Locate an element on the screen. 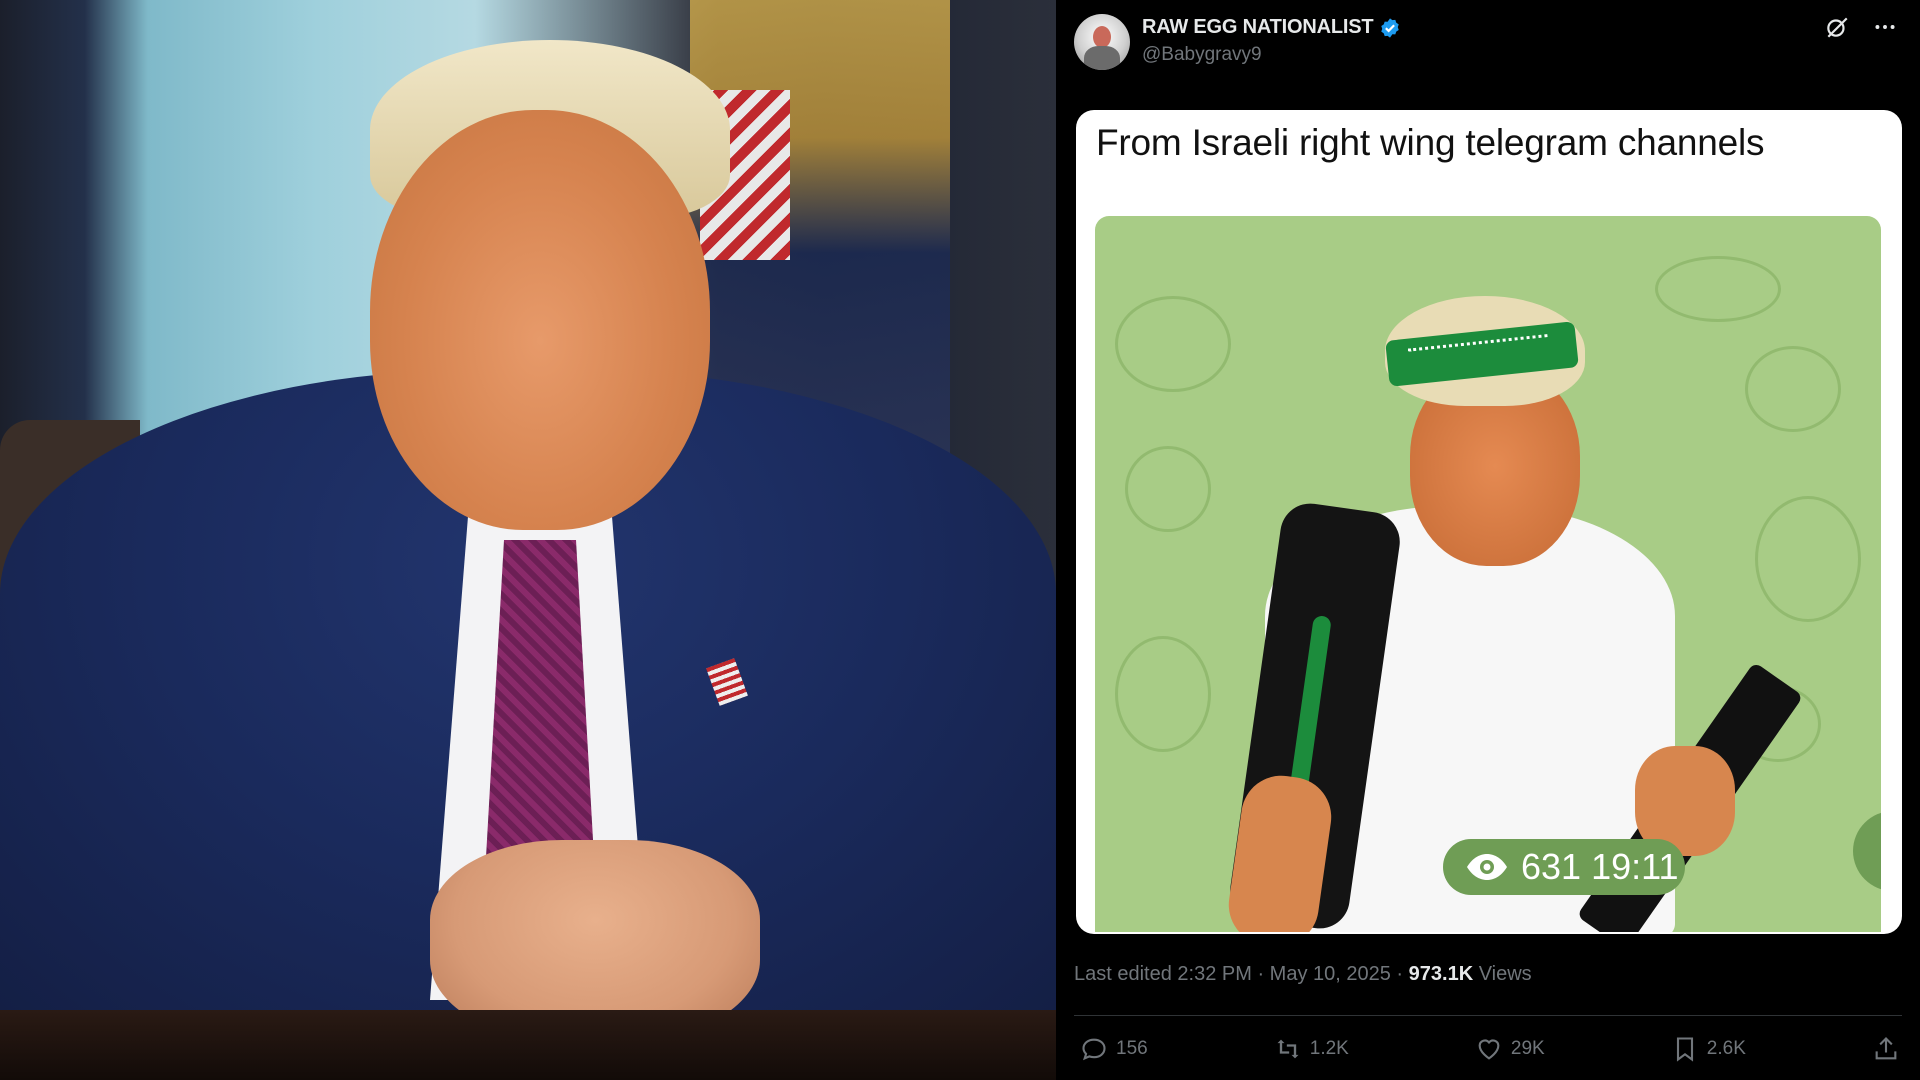 Image resolution: width=1920 pixels, height=1080 pixels. more-icon is located at coordinates (1885, 27).